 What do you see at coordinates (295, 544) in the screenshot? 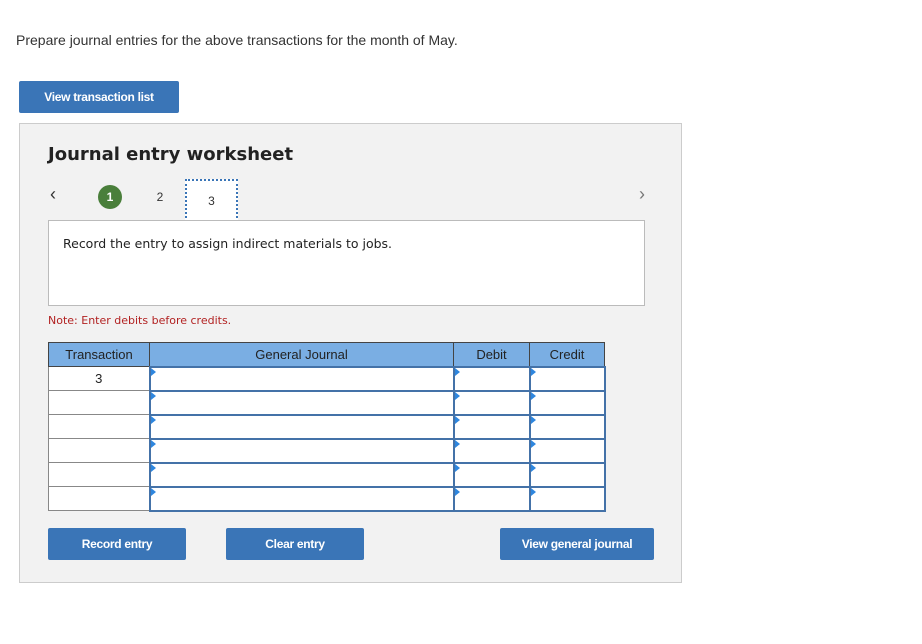
I see `clear-entry-button: Clear entry` at bounding box center [295, 544].